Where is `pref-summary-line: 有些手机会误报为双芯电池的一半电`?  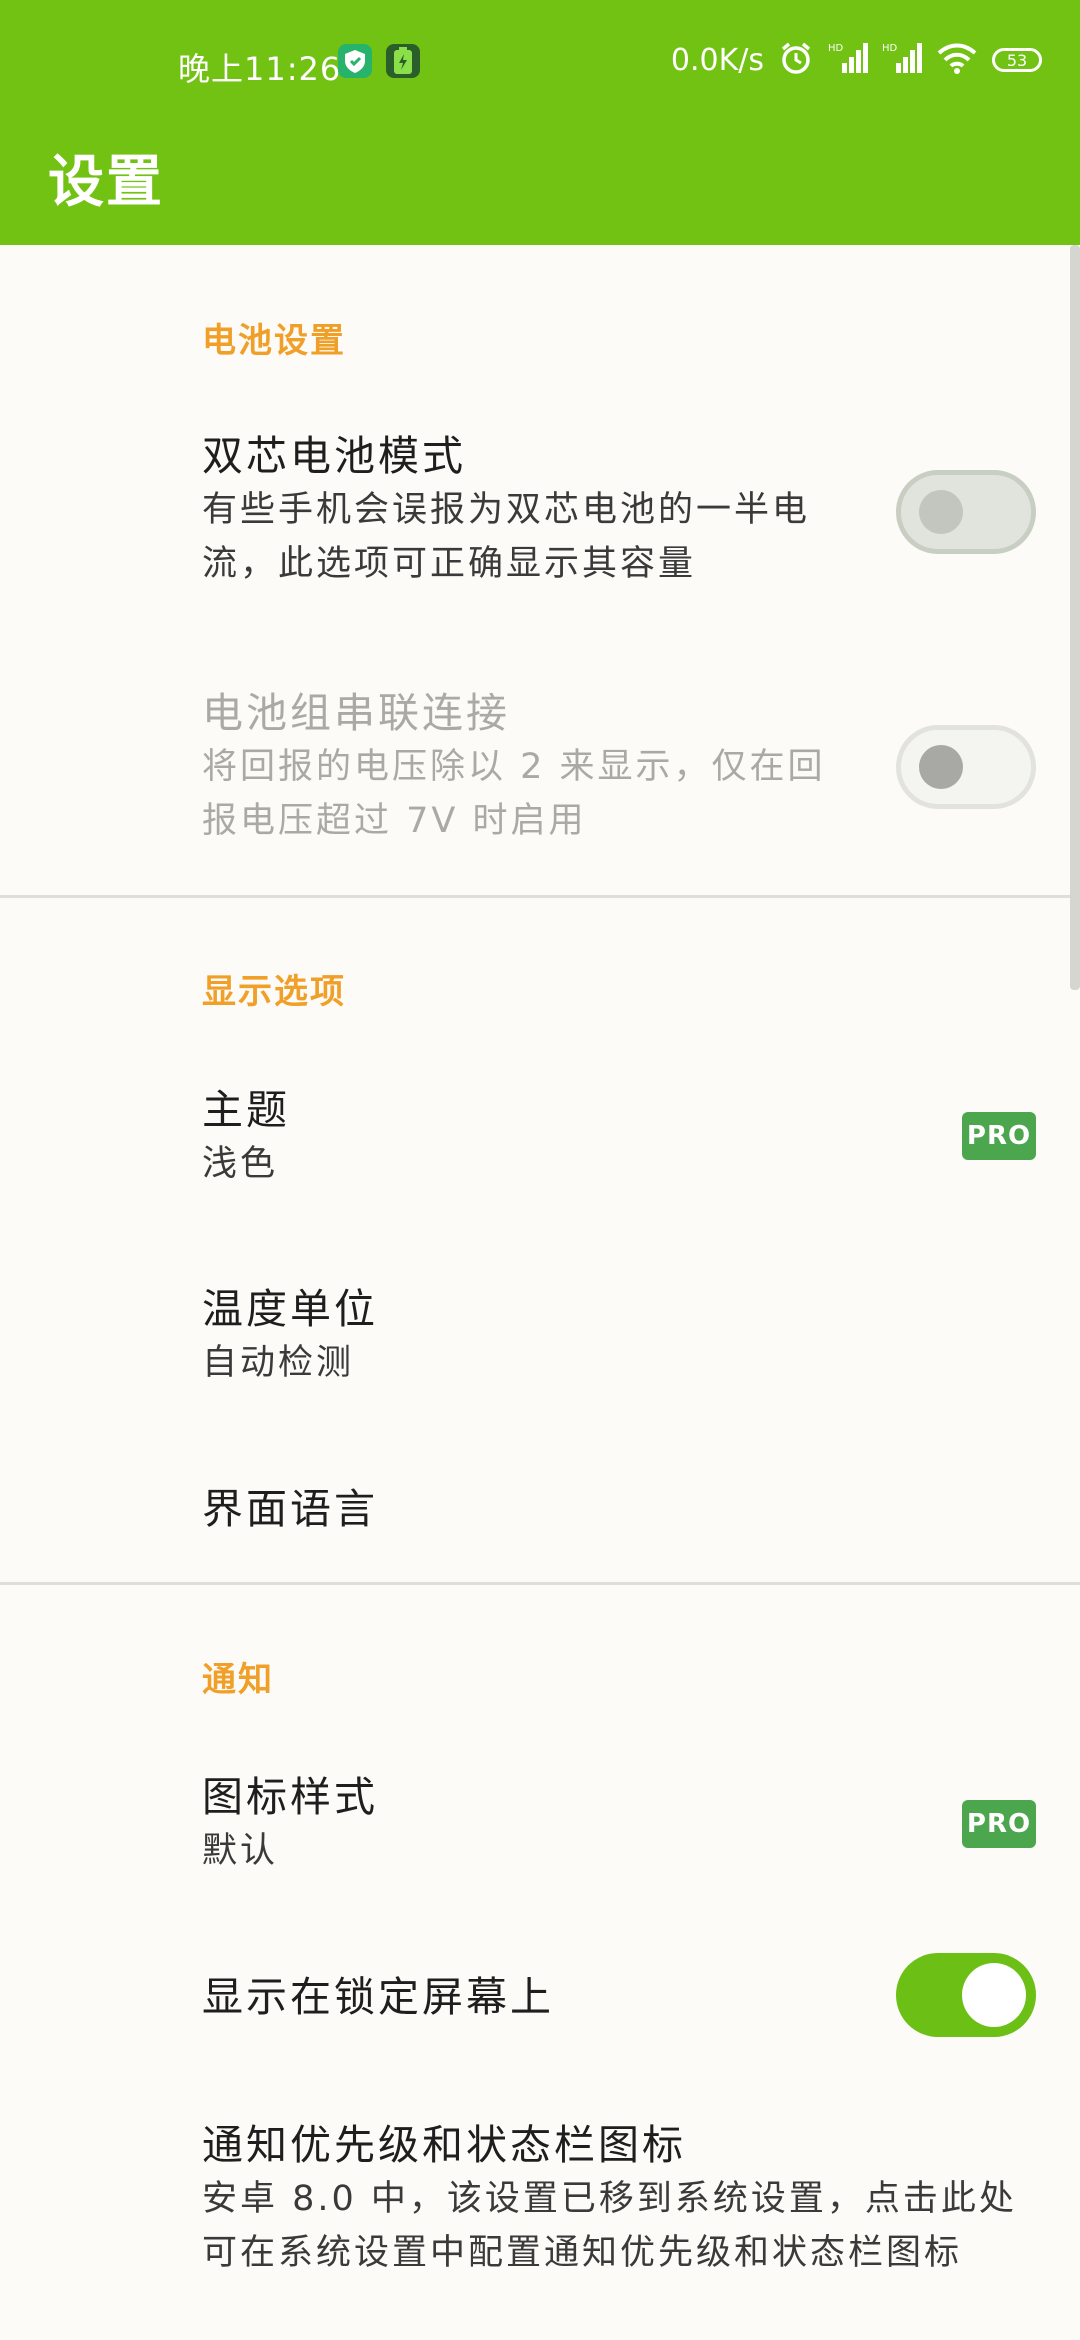 pref-summary-line: 有些手机会误报为双芯电池的一半电 is located at coordinates (506, 510).